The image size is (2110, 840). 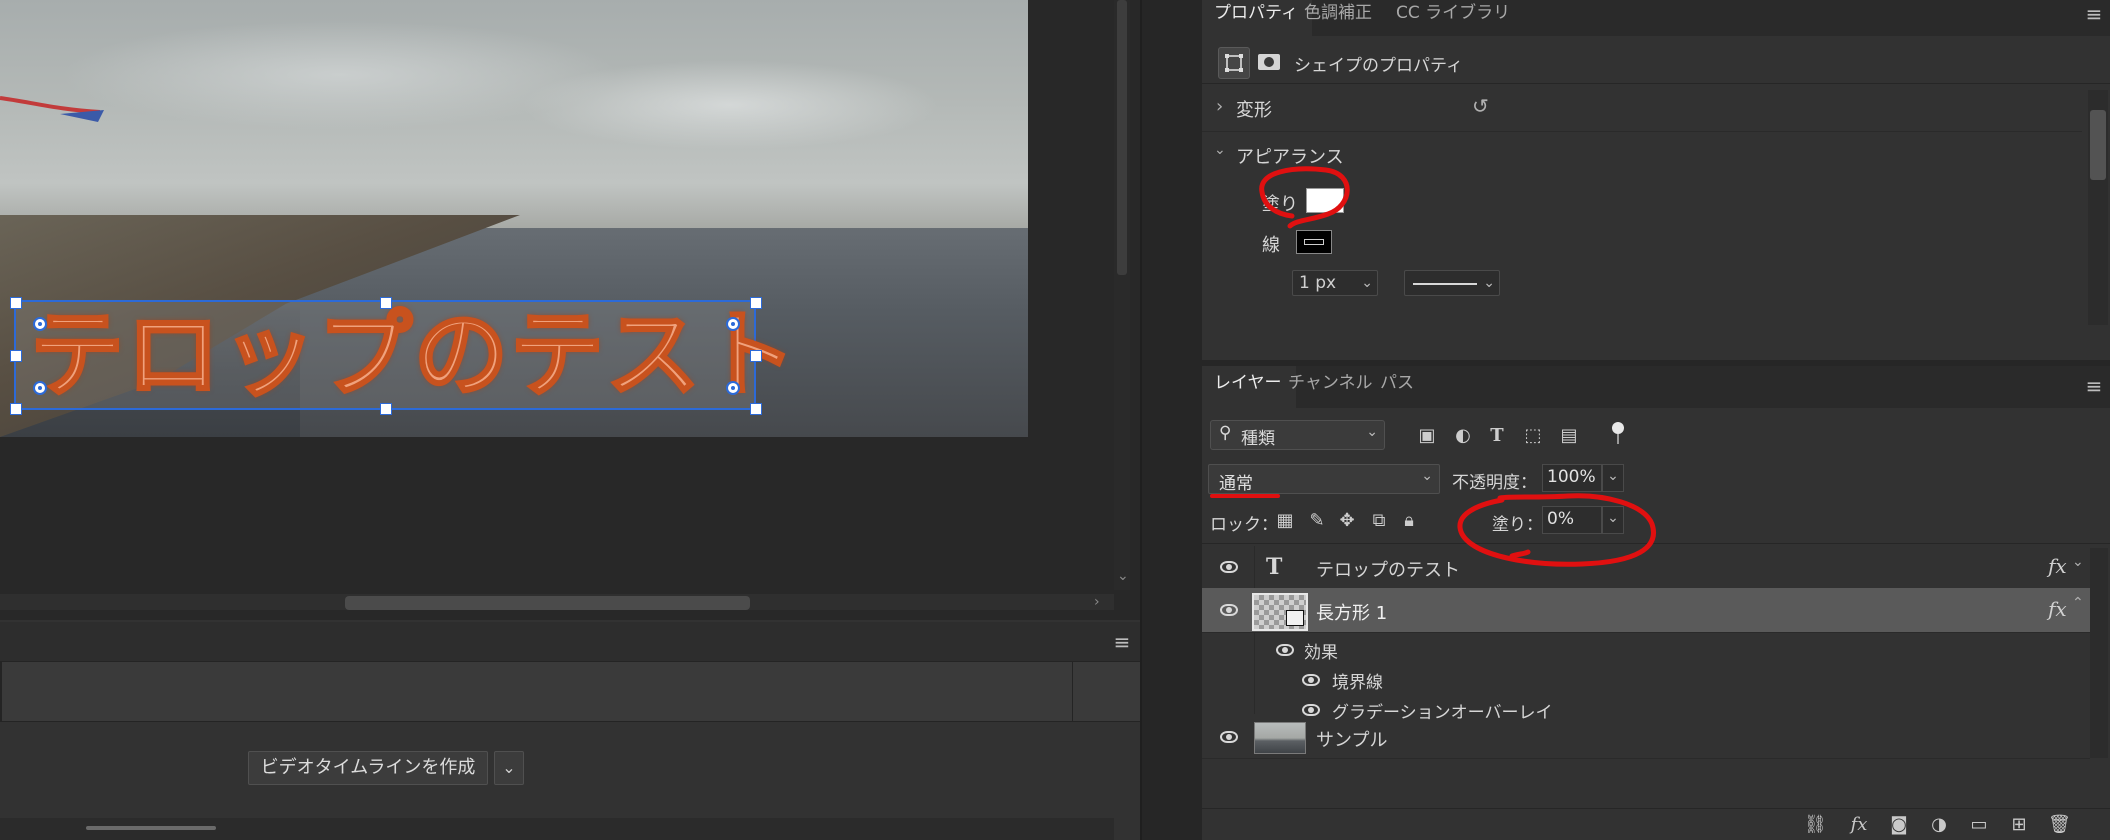 What do you see at coordinates (1656, 62) in the screenshot?
I see `shape-properties-header: シェイプのプロパティ` at bounding box center [1656, 62].